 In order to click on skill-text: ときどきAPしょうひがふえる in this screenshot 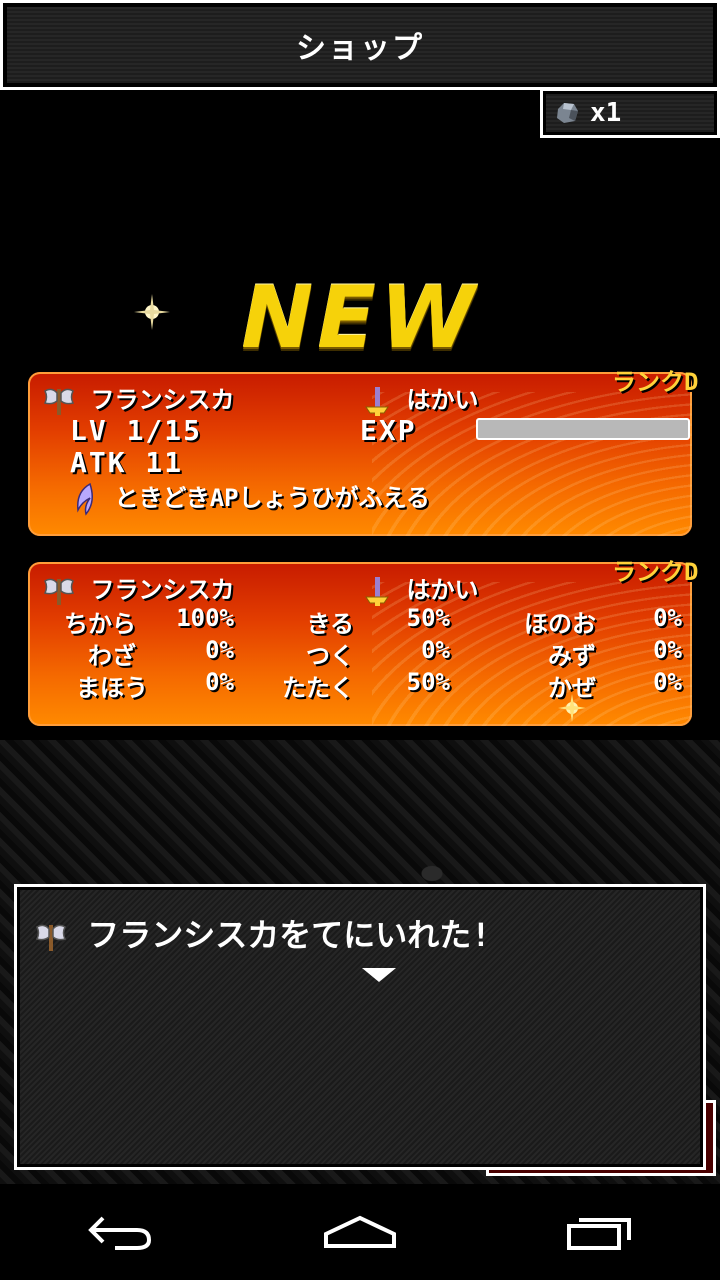, I will do `click(272, 498)`.